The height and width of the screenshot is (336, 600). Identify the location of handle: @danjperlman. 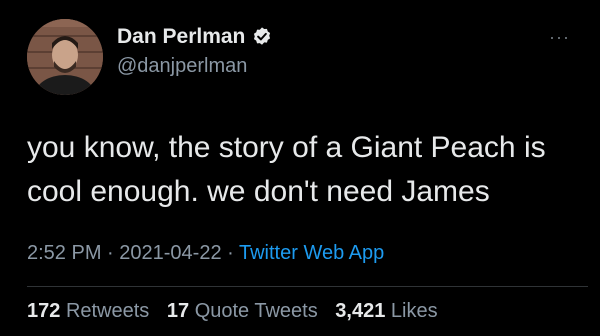
(182, 66).